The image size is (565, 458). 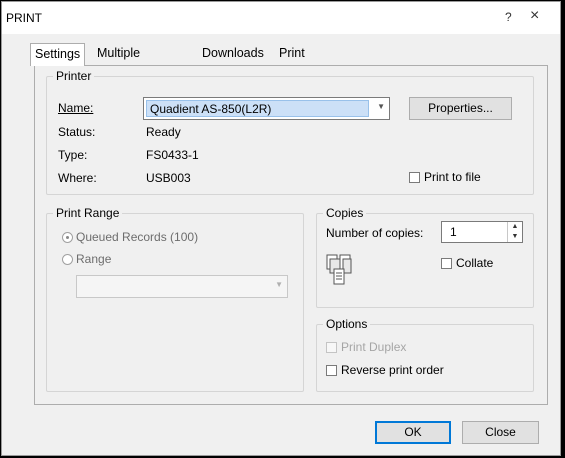 I want to click on print-to-file-label: Print to file, so click(x=452, y=177).